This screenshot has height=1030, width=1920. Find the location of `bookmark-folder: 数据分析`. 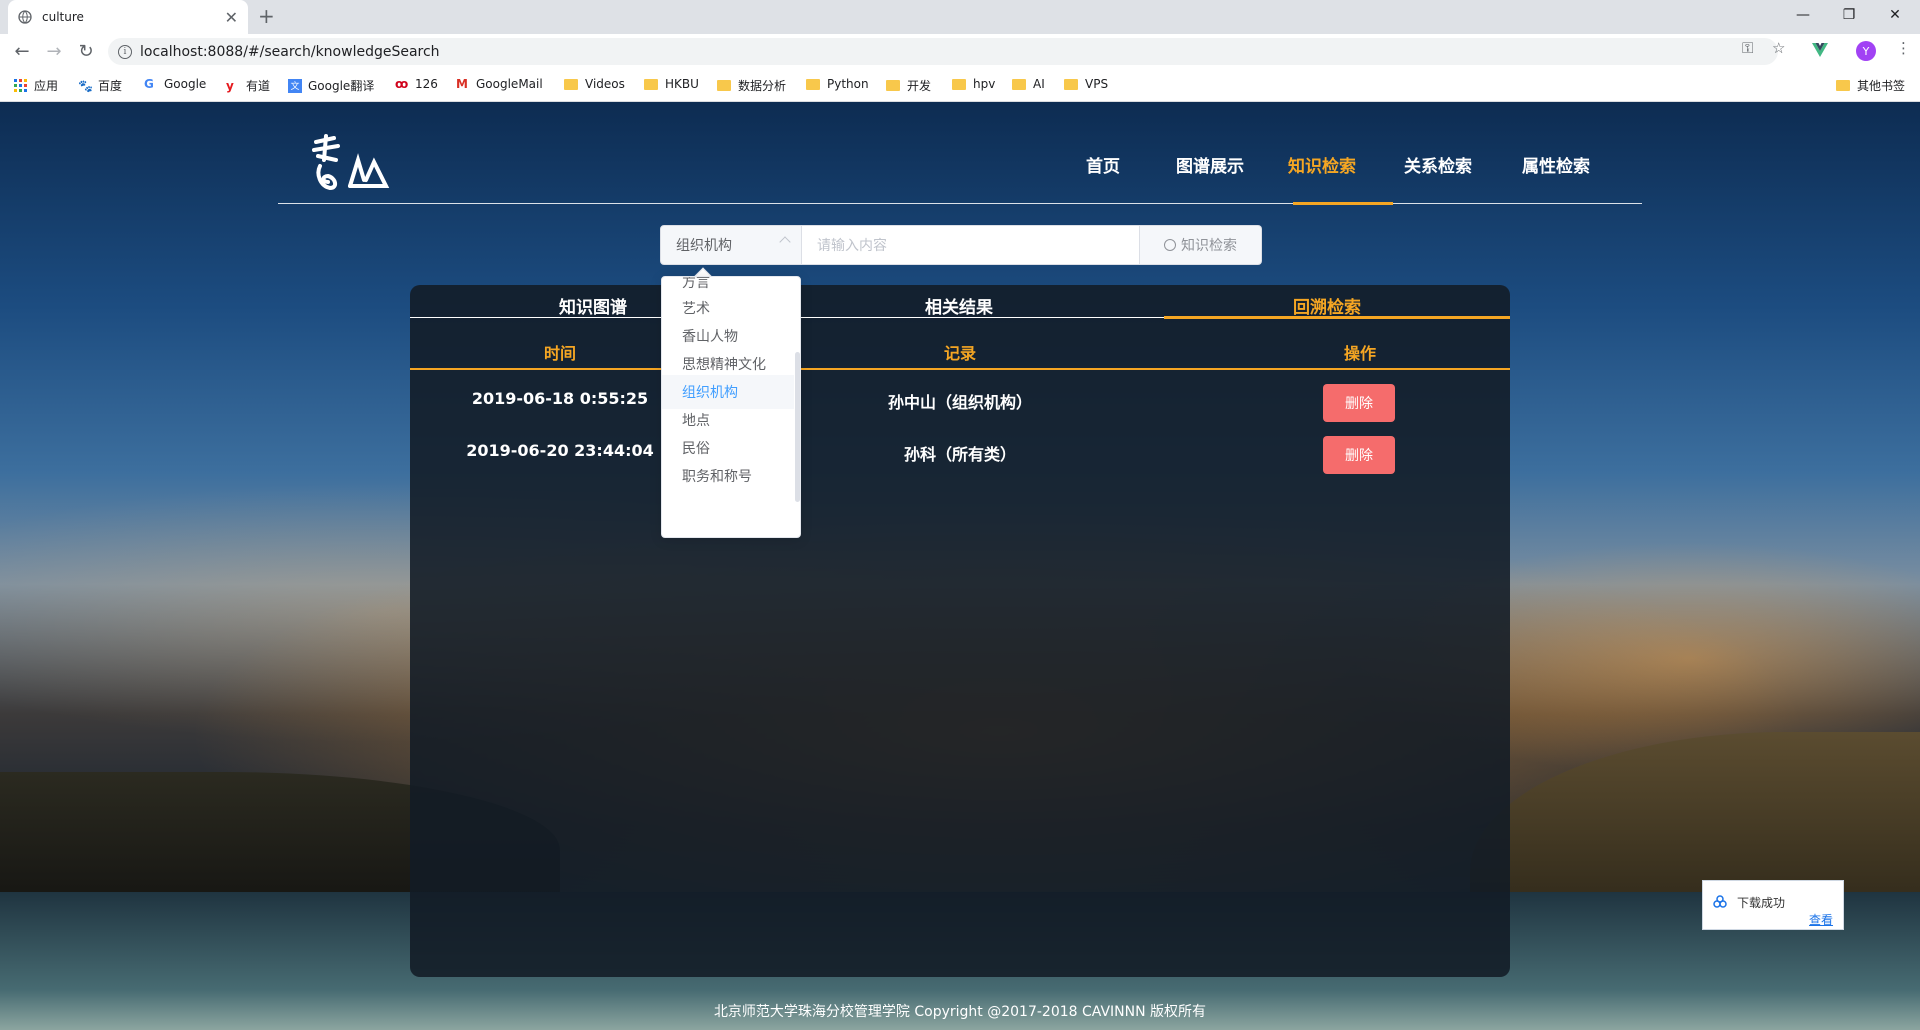

bookmark-folder: 数据分析 is located at coordinates (751, 85).